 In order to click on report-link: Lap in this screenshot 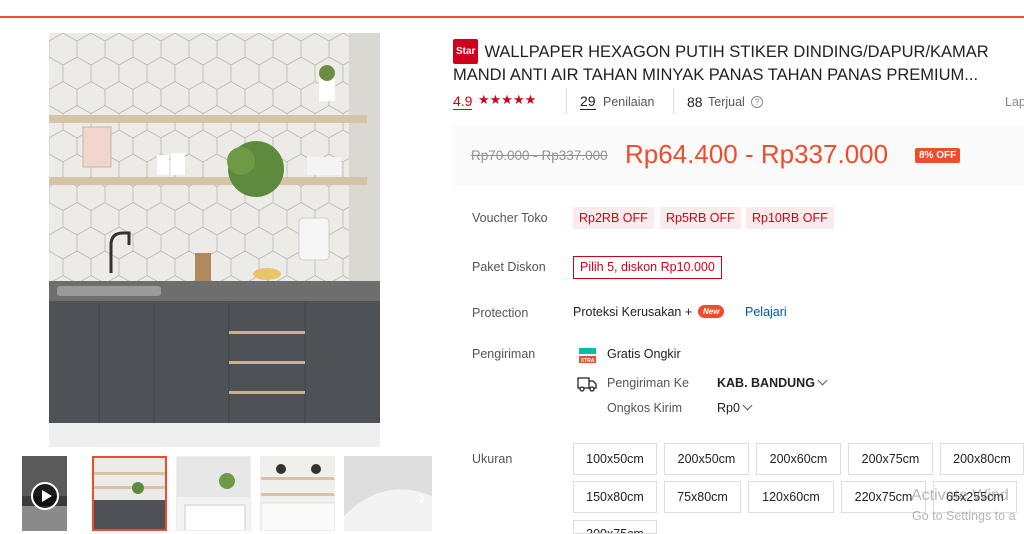, I will do `click(1014, 102)`.